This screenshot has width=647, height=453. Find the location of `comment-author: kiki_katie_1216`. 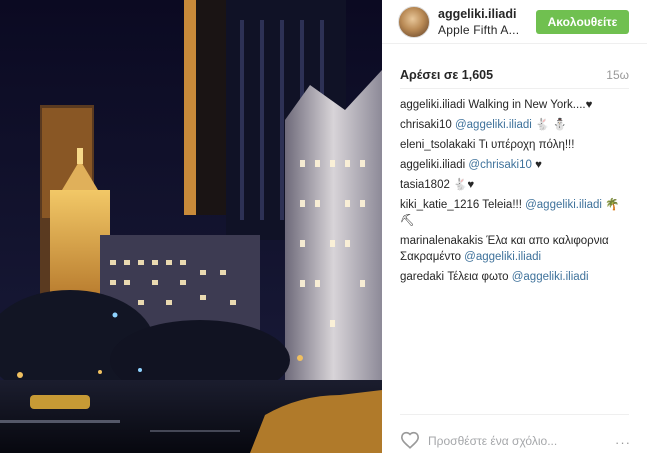

comment-author: kiki_katie_1216 is located at coordinates (439, 205).